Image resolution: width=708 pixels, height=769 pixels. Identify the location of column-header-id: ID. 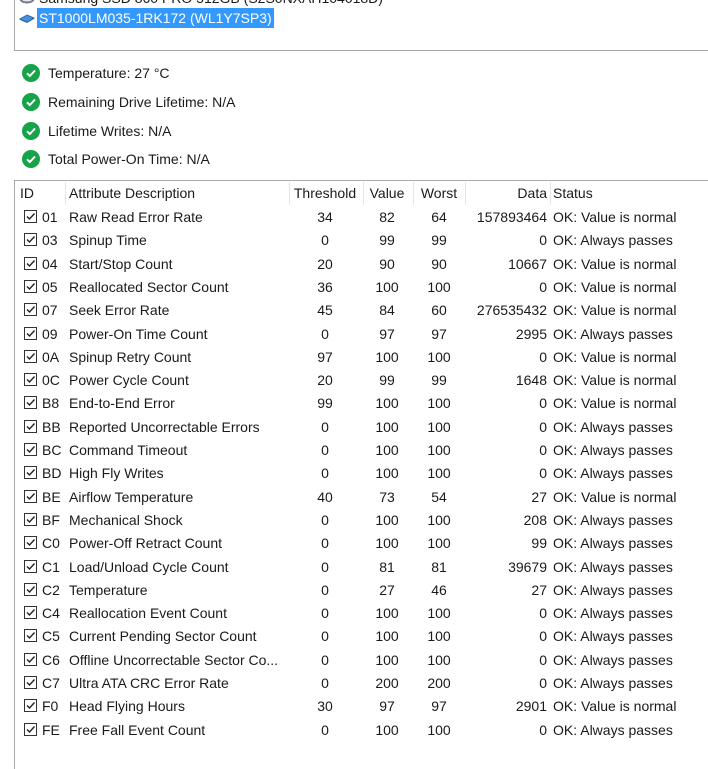
(43, 193).